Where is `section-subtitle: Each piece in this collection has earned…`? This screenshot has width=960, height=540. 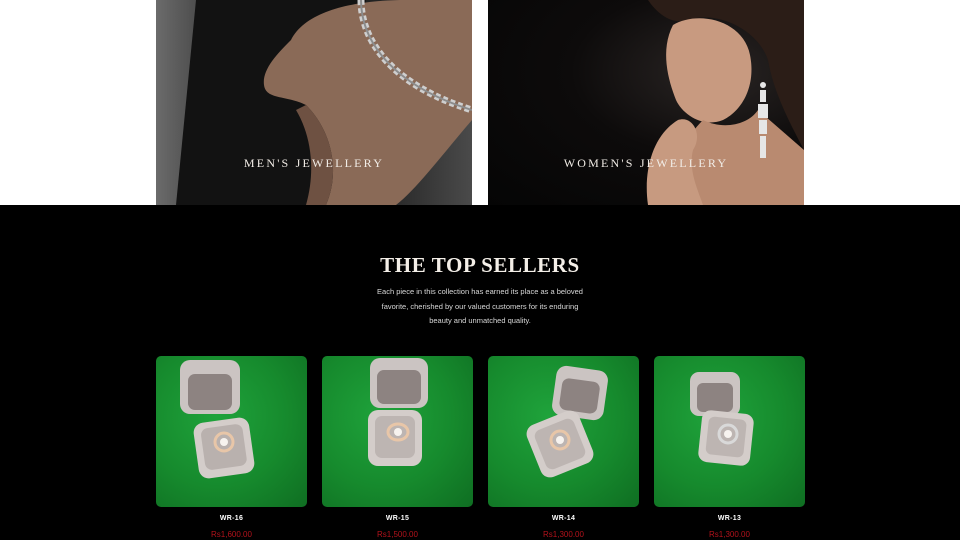
section-subtitle: Each piece in this collection has earned… is located at coordinates (480, 306).